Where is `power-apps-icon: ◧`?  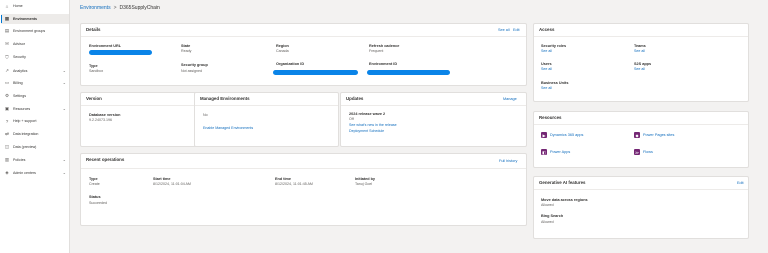
power-apps-icon: ◧ is located at coordinates (544, 152).